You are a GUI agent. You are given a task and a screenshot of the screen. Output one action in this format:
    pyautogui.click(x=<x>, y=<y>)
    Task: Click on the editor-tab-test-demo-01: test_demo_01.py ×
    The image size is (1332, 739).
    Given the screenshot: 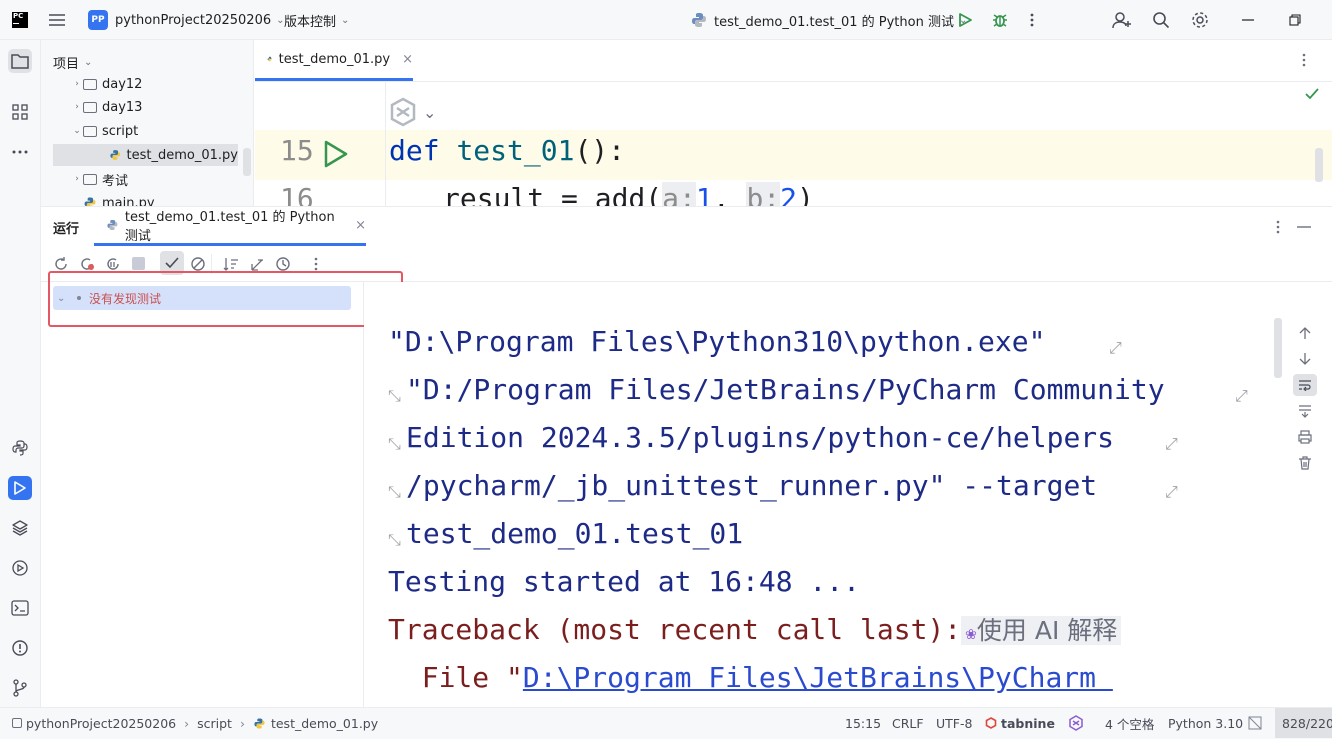 What is the action you would take?
    pyautogui.click(x=334, y=60)
    